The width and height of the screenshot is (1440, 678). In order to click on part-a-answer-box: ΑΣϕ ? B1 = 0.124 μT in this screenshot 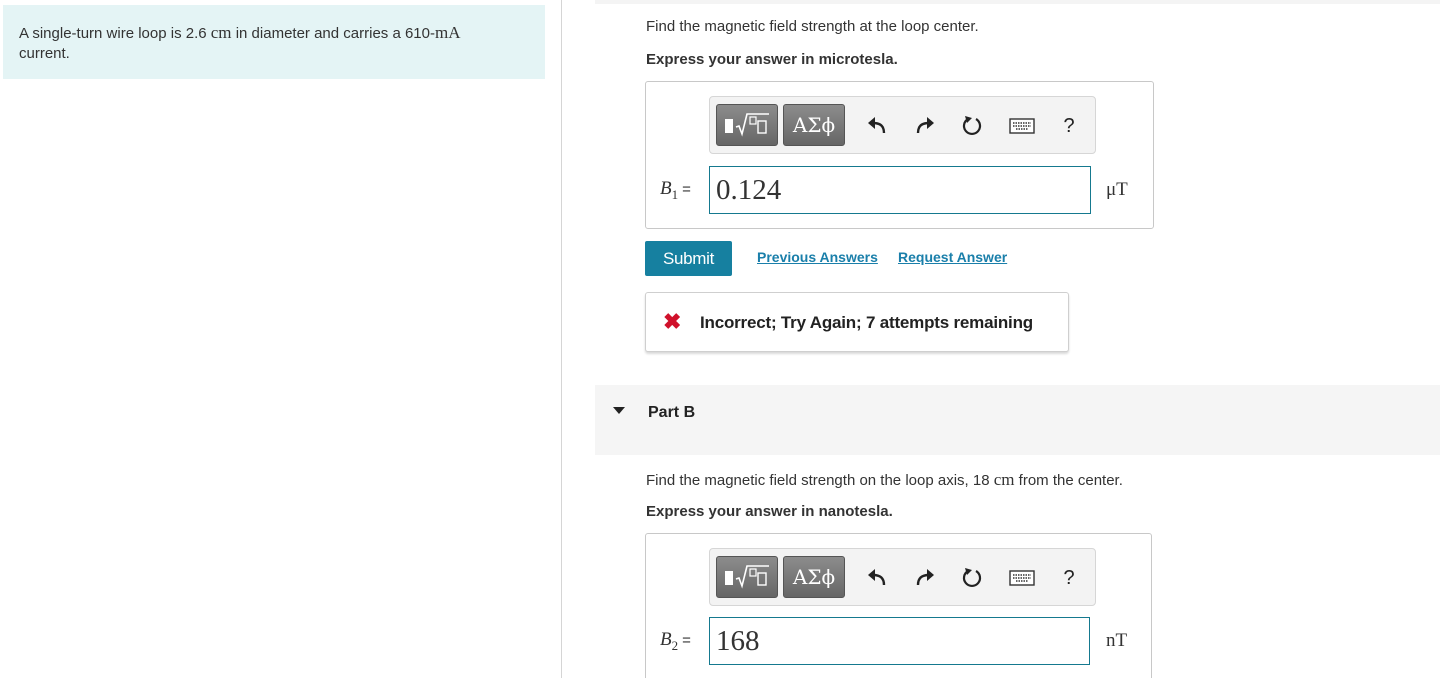, I will do `click(899, 155)`.